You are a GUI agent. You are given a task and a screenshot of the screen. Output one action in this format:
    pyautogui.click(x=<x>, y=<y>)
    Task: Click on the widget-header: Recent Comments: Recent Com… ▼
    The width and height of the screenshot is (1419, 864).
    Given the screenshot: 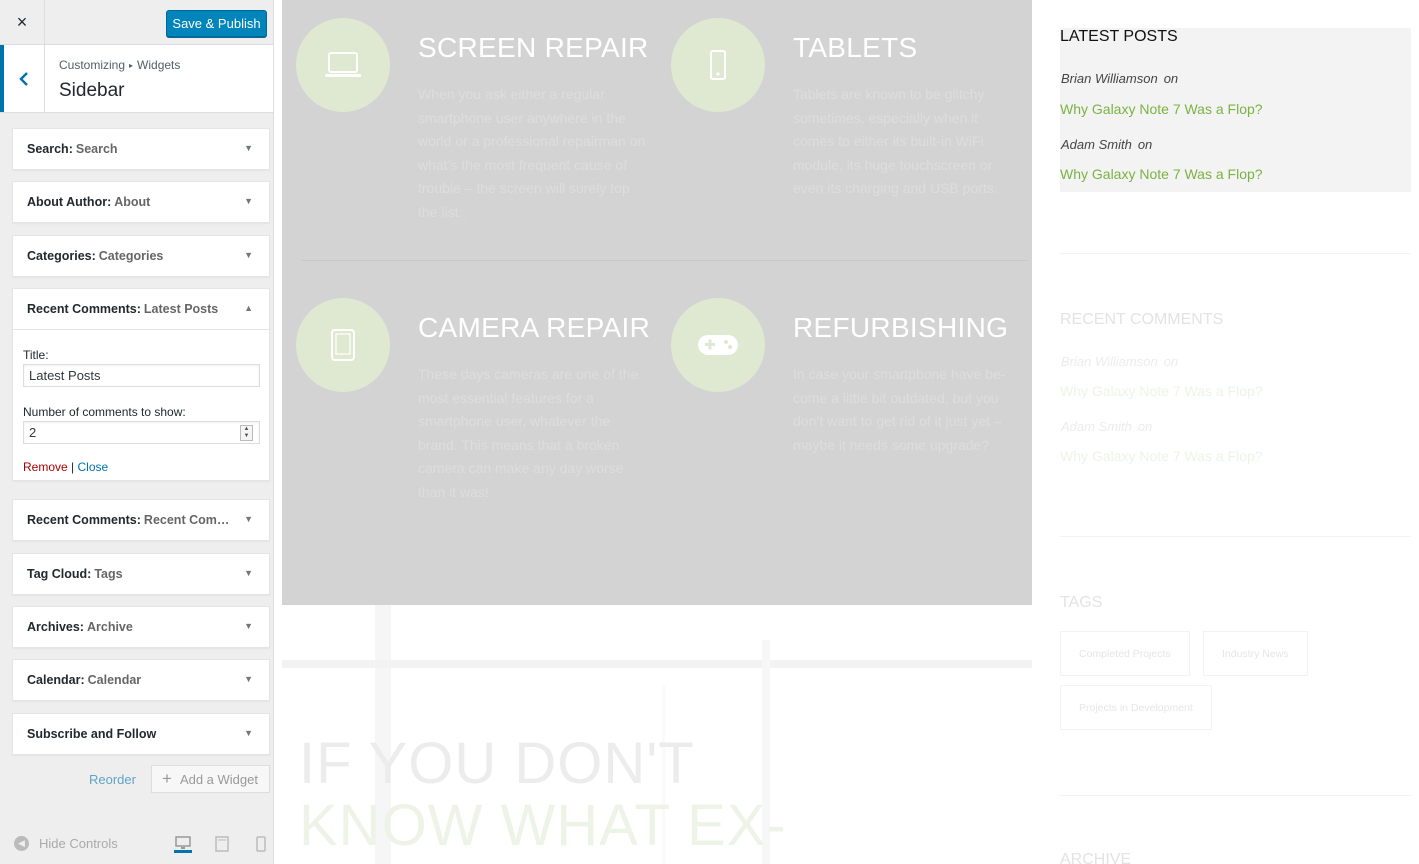 What is the action you would take?
    pyautogui.click(x=141, y=520)
    